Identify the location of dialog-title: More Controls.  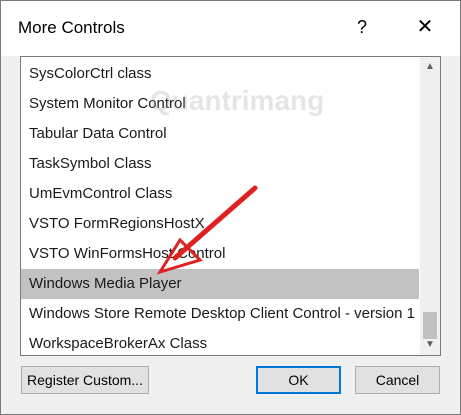
(71, 27).